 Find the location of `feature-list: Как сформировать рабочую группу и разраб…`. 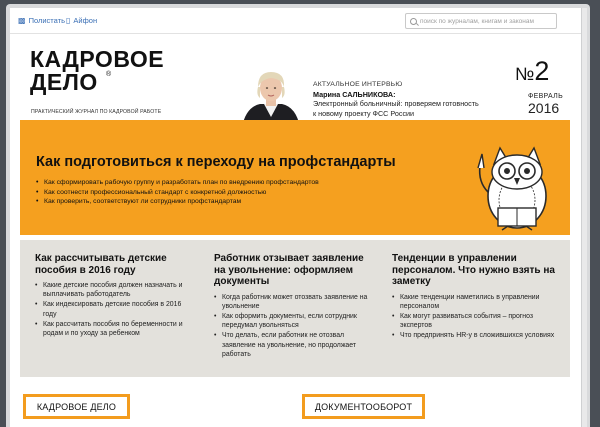

feature-list: Как сформировать рабочую группу и разраб… is located at coordinates (177, 192).